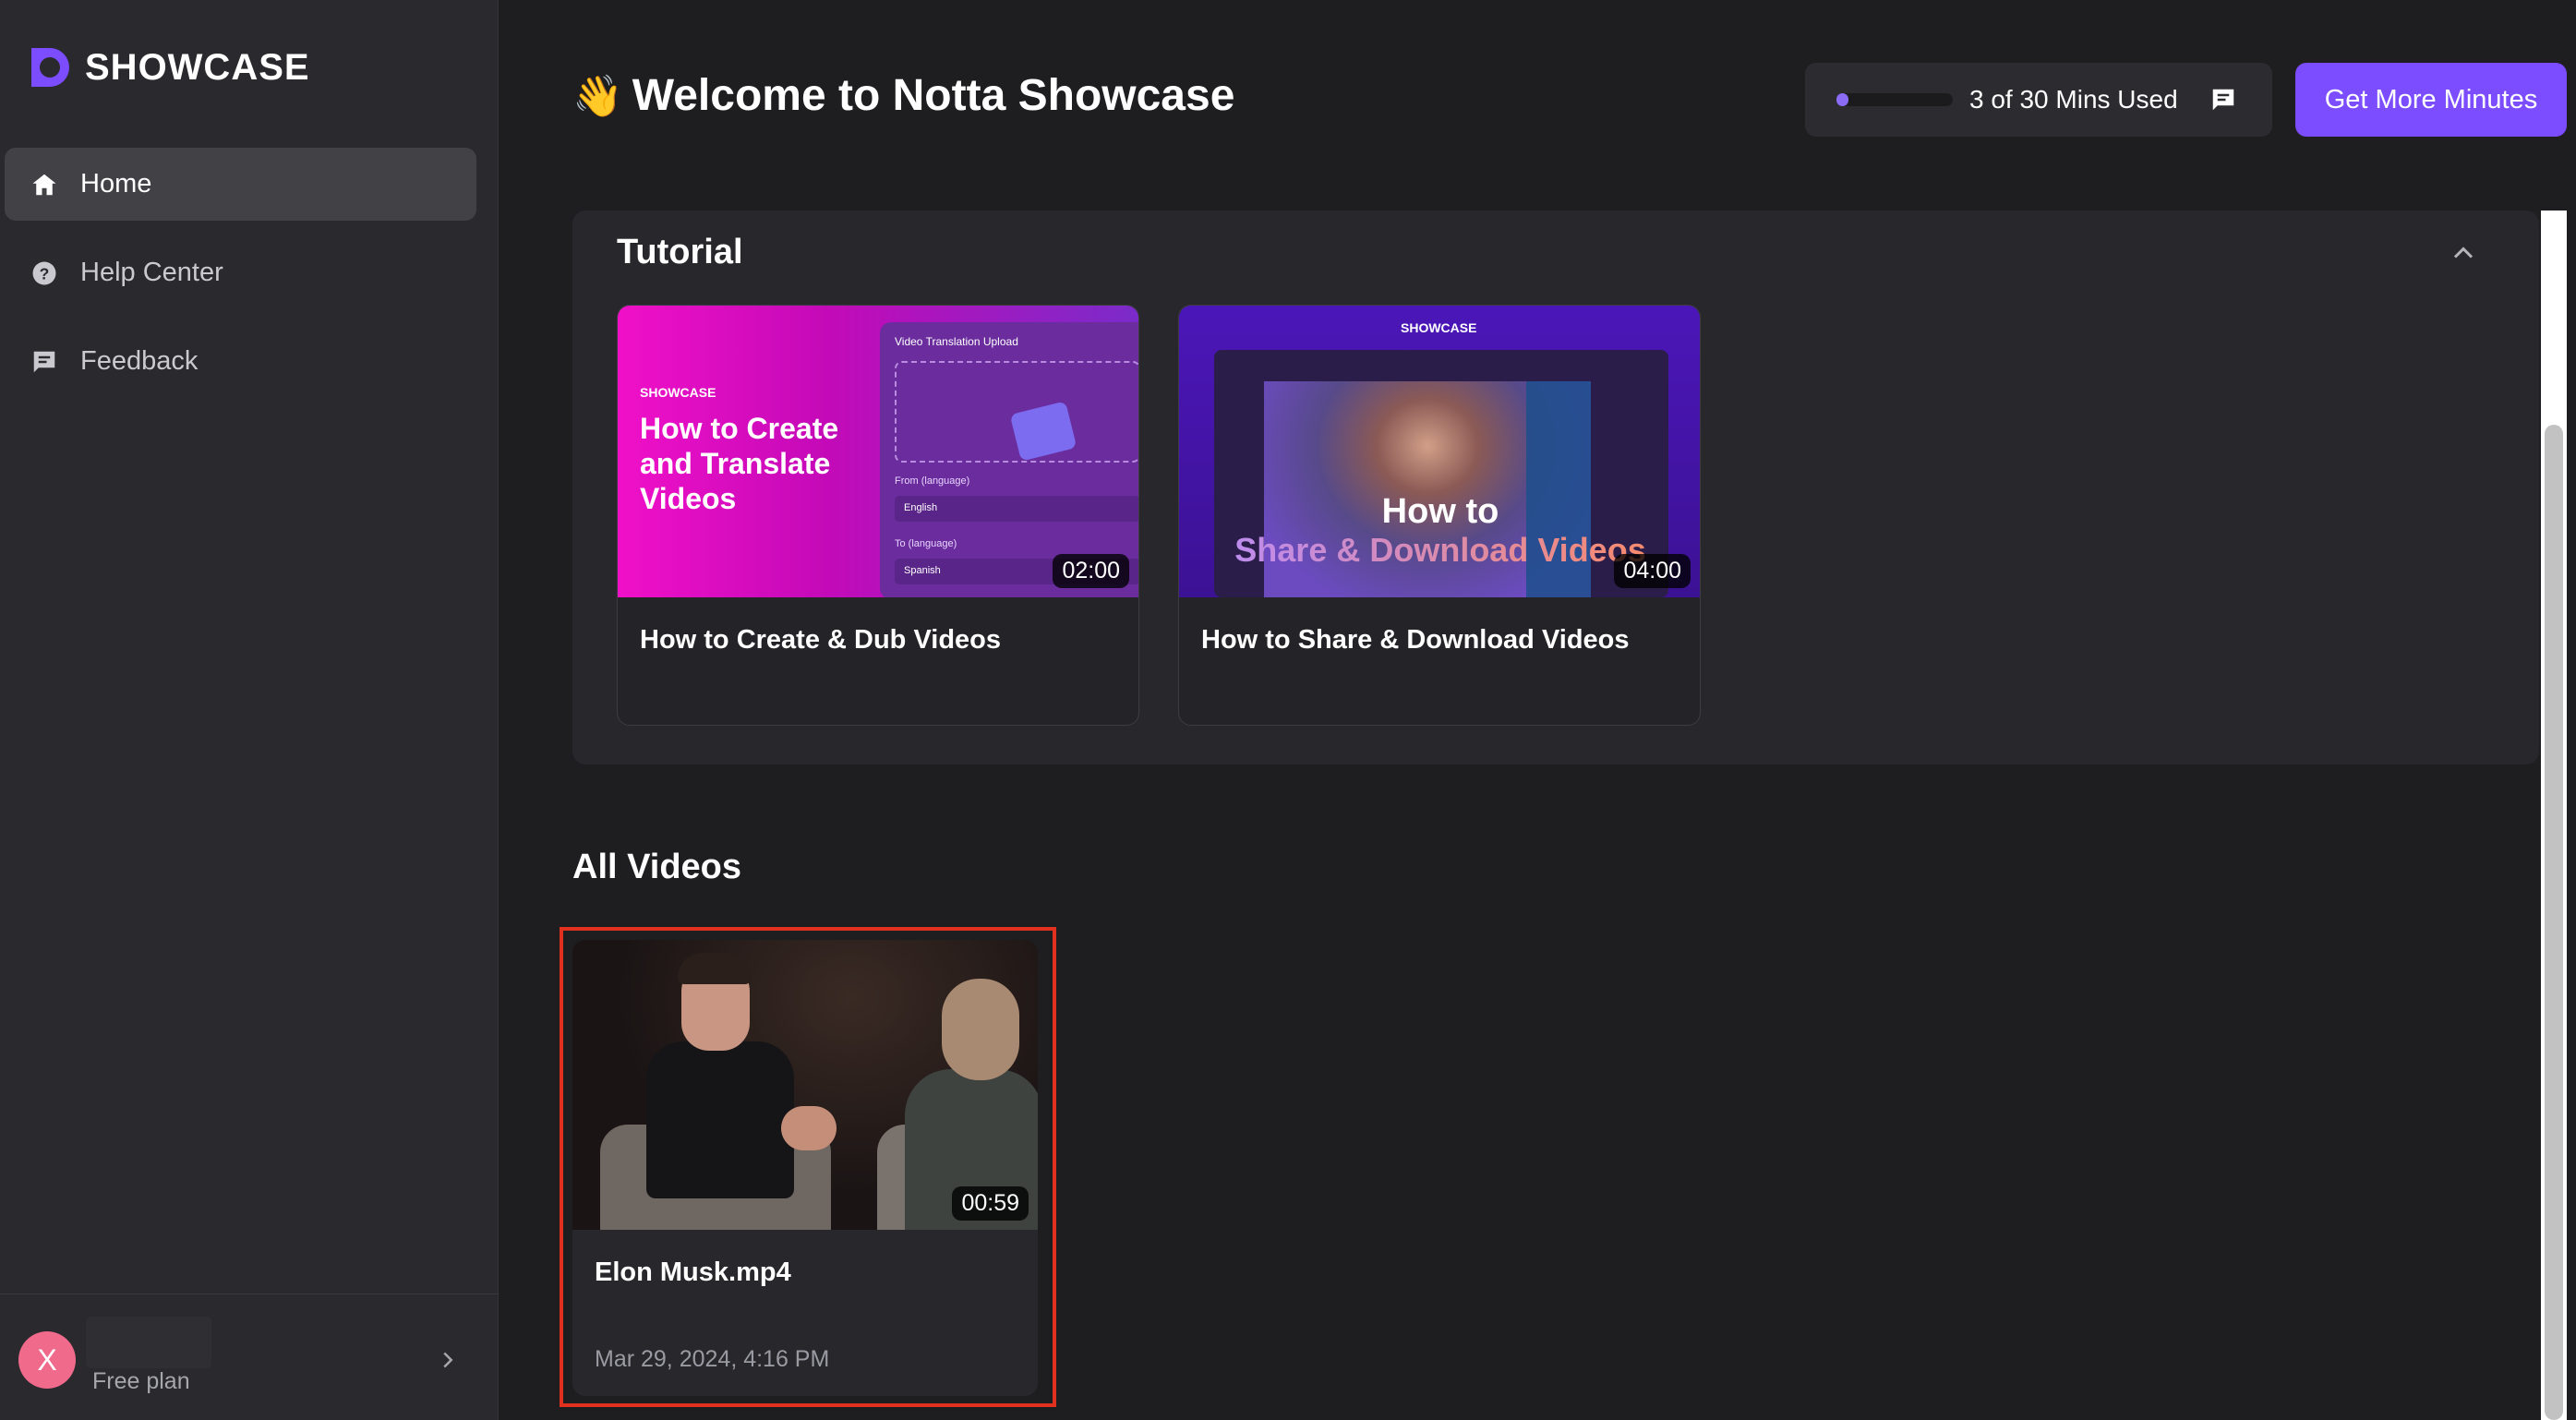 The width and height of the screenshot is (2576, 1420). What do you see at coordinates (680, 252) in the screenshot?
I see `tutorial-title: Tutorial` at bounding box center [680, 252].